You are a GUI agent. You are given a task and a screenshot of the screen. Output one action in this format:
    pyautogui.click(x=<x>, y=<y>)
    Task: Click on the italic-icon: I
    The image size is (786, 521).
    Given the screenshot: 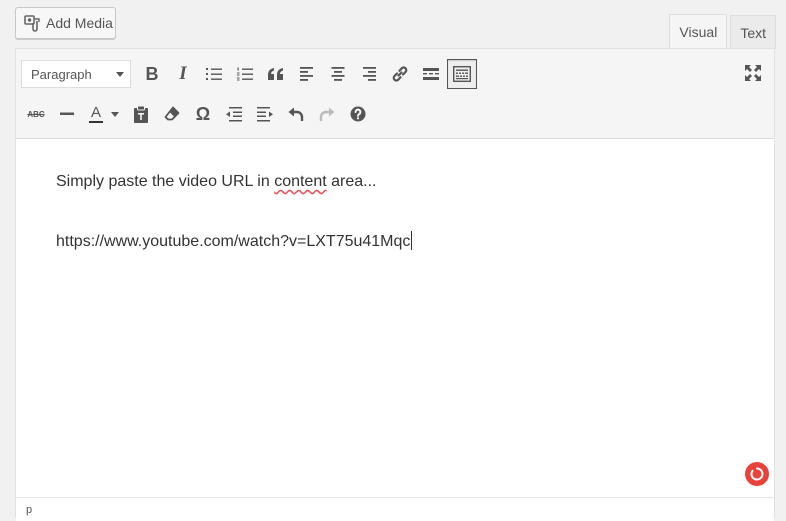 What is the action you would take?
    pyautogui.click(x=183, y=73)
    